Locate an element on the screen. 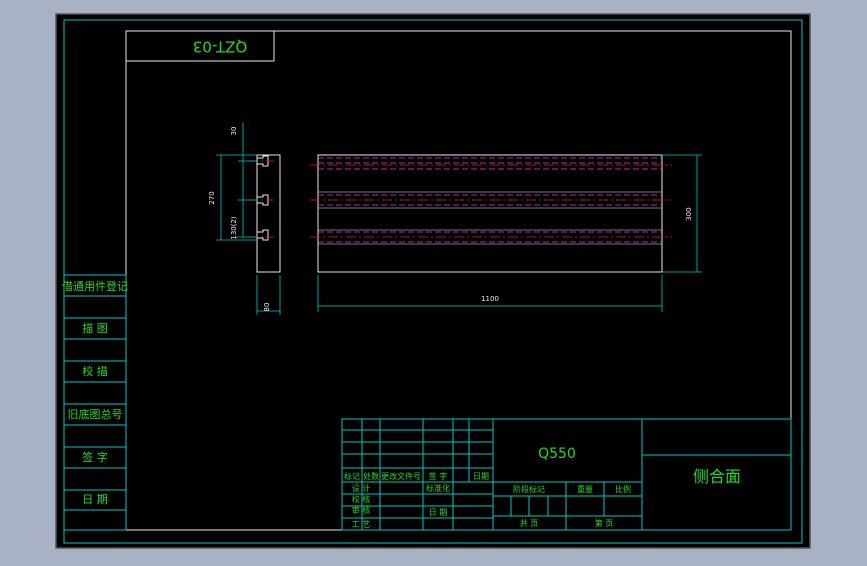  strip-label-3: 校 描 is located at coordinates (95, 371).